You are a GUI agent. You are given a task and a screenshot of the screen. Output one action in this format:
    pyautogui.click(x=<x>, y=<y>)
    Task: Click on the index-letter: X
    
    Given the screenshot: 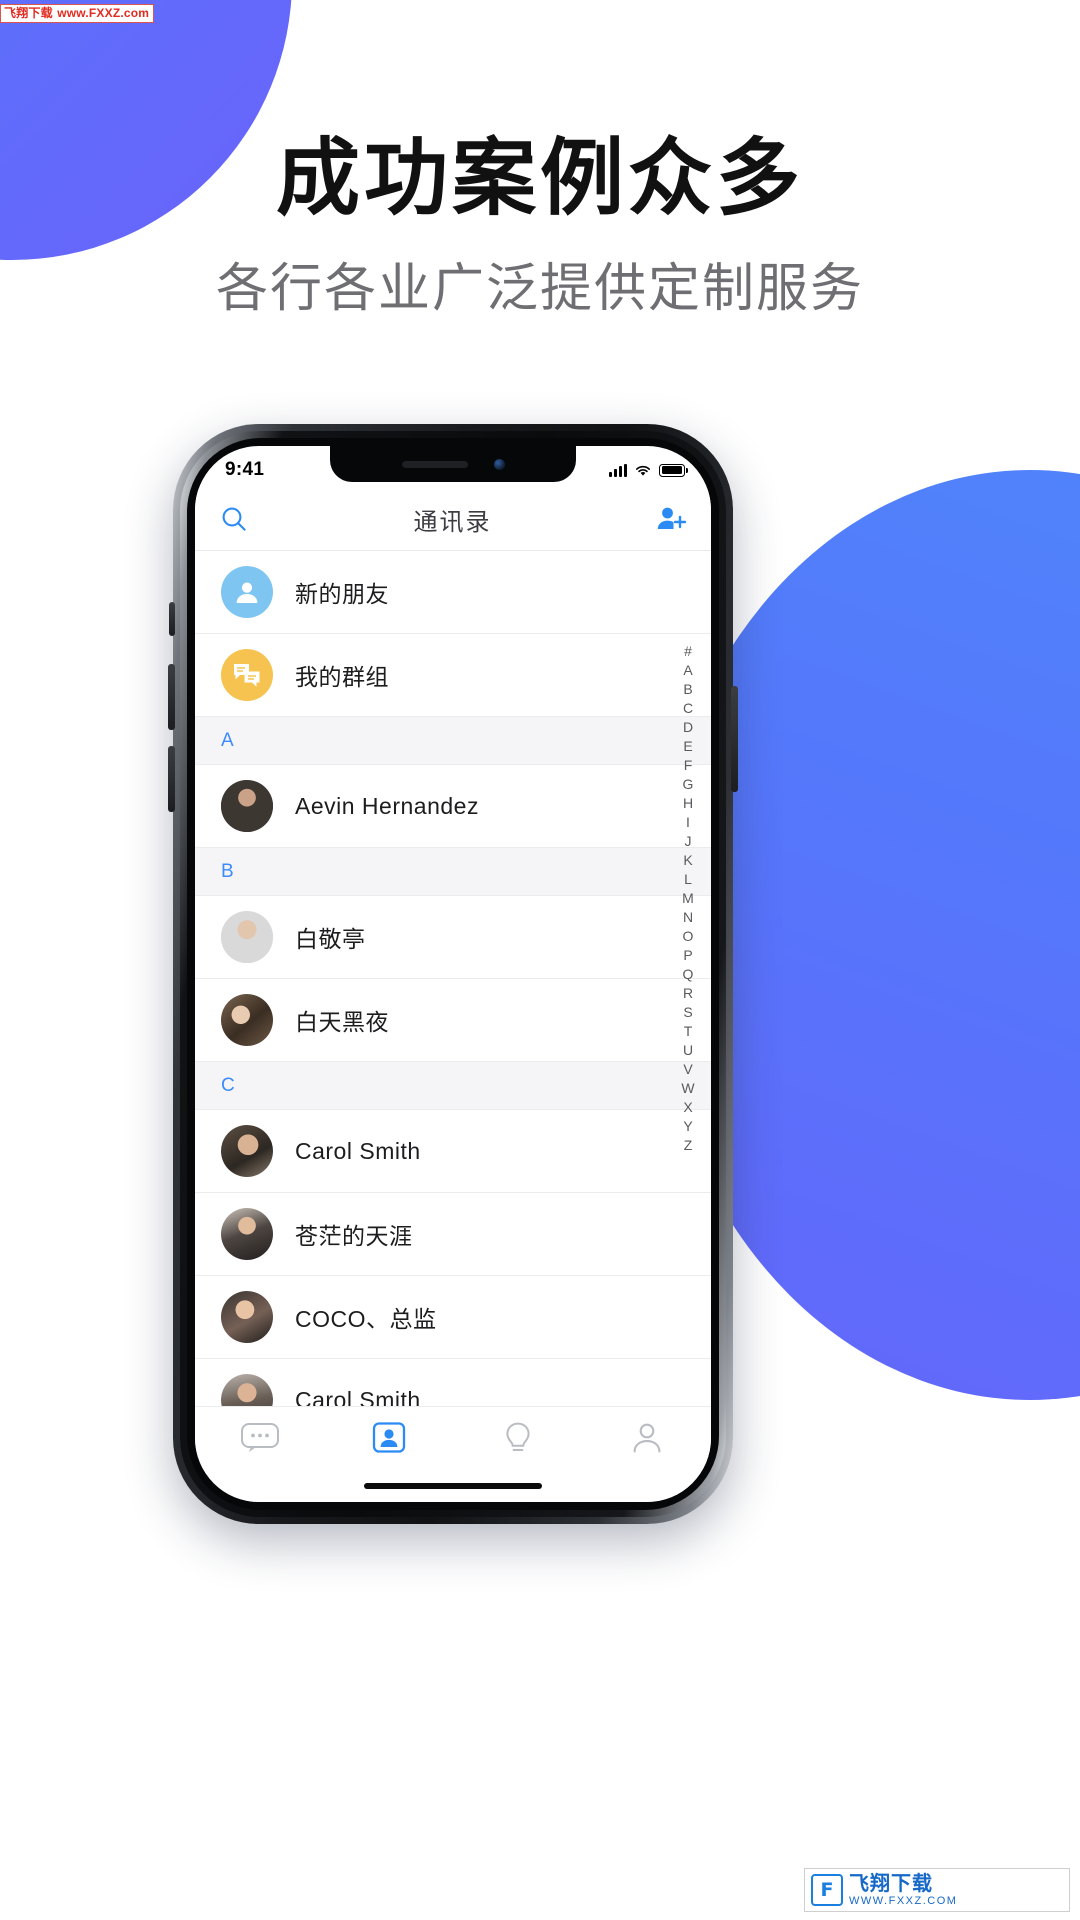 What is the action you would take?
    pyautogui.click(x=687, y=1107)
    